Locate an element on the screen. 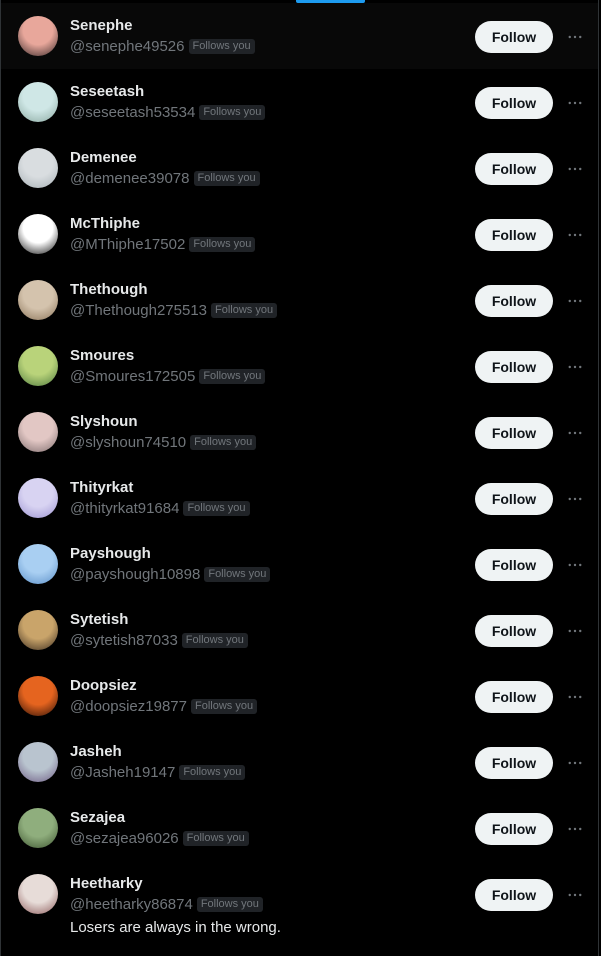 Image resolution: width=601 pixels, height=956 pixels. handle-line: @heetharky86874 Follows you is located at coordinates (166, 904).